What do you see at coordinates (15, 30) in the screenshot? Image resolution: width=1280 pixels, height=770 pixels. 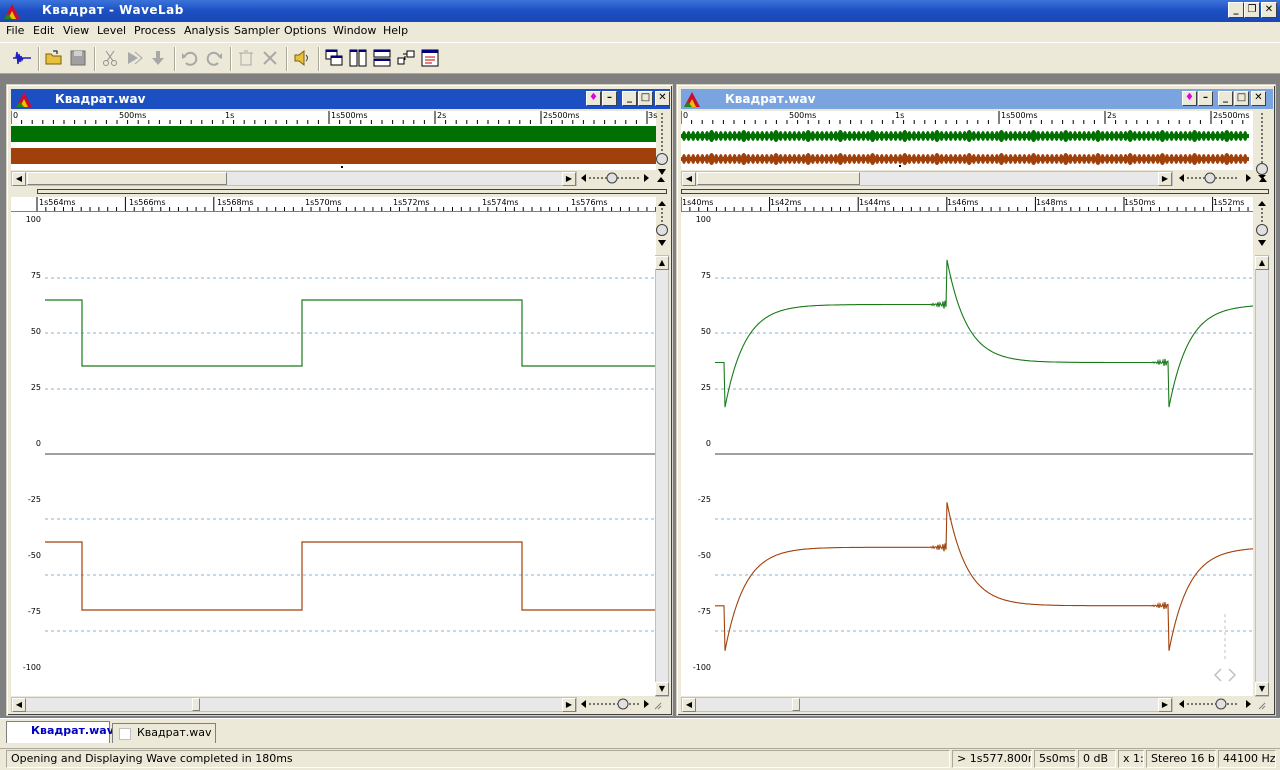 I see `menu-file: File` at bounding box center [15, 30].